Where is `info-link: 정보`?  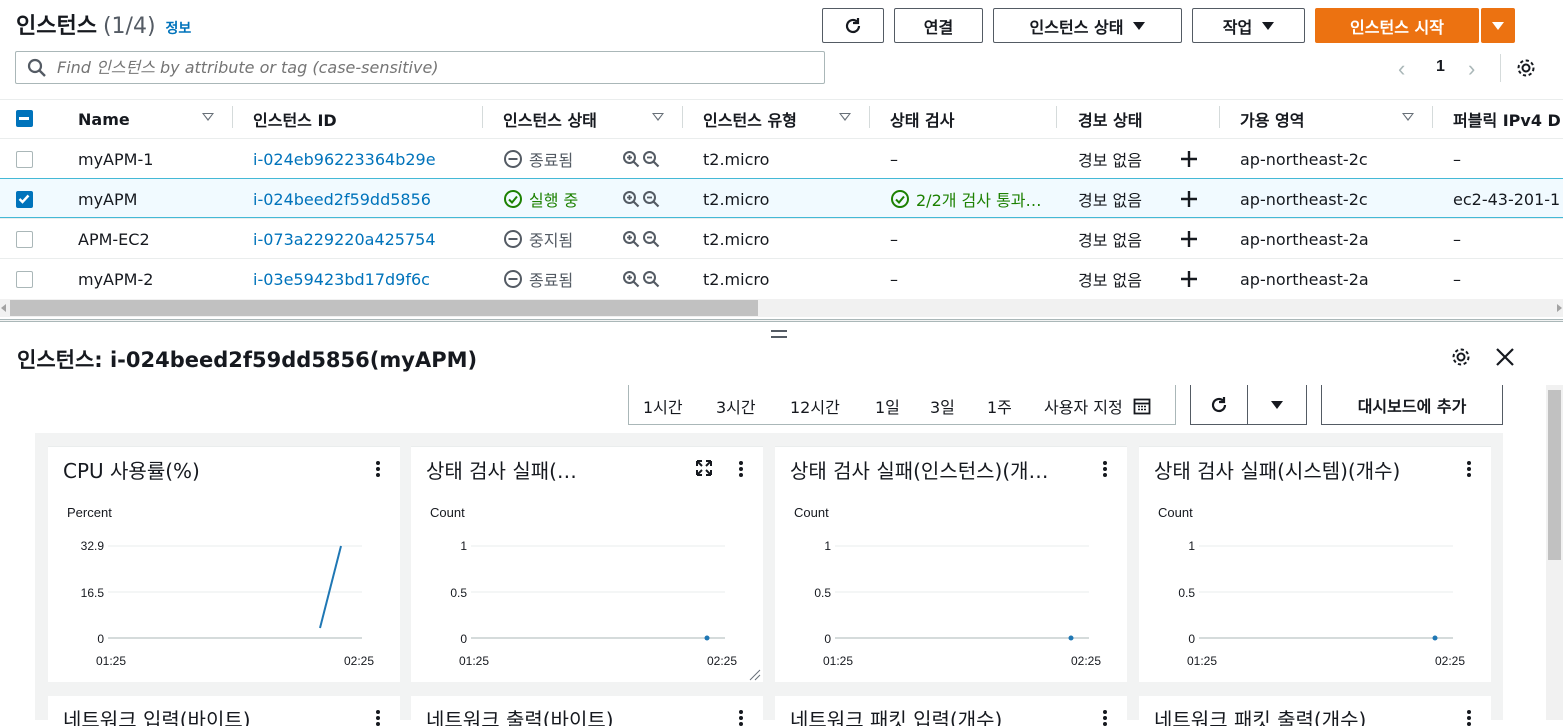 info-link: 정보 is located at coordinates (179, 28).